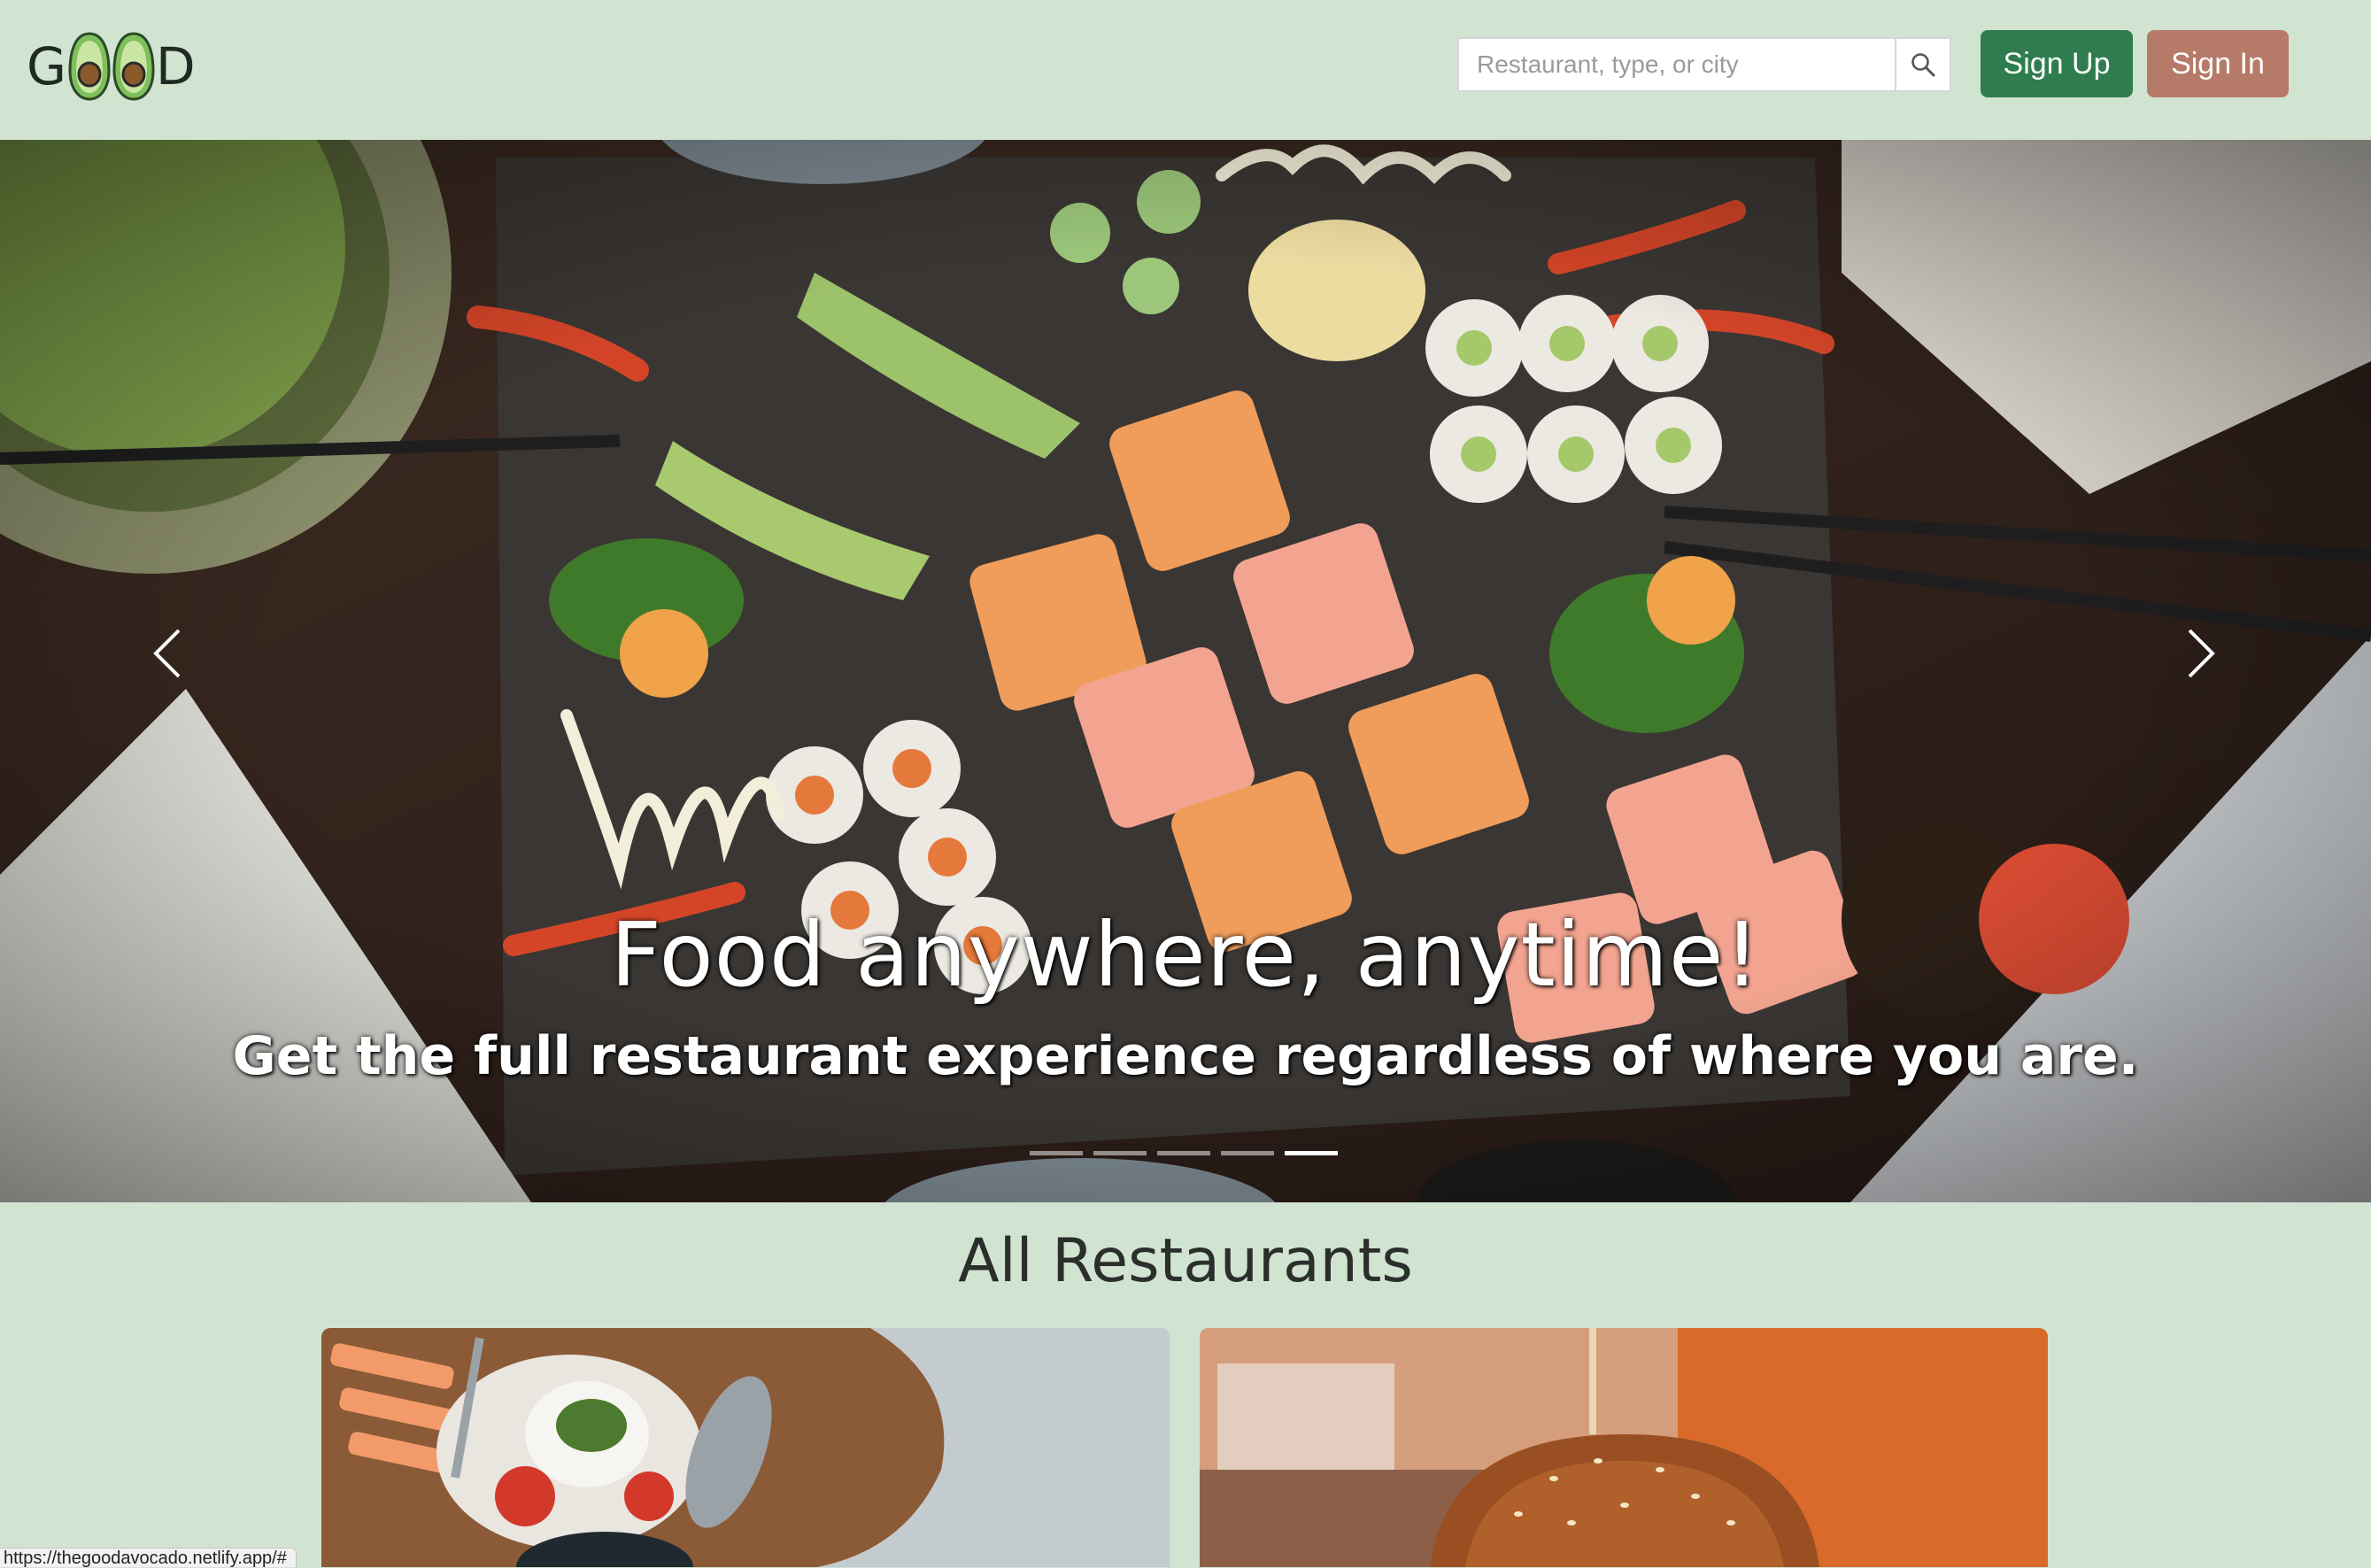 The height and width of the screenshot is (1568, 2371). Describe the element at coordinates (148, 1558) in the screenshot. I see `status-bar-url: https://thegoodavocado.netlify.app/#` at that location.